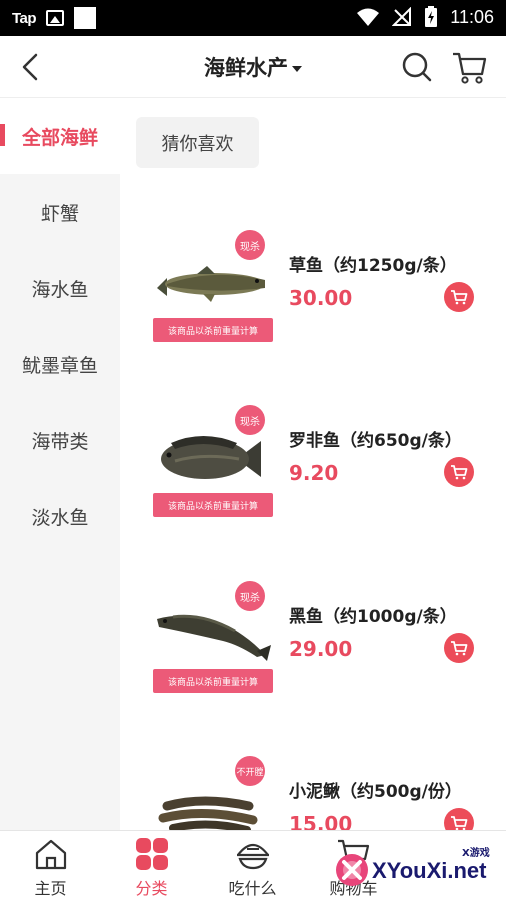 The height and width of the screenshot is (900, 506). Describe the element at coordinates (250, 771) in the screenshot. I see `no-gutting-badge: 不开膛` at that location.